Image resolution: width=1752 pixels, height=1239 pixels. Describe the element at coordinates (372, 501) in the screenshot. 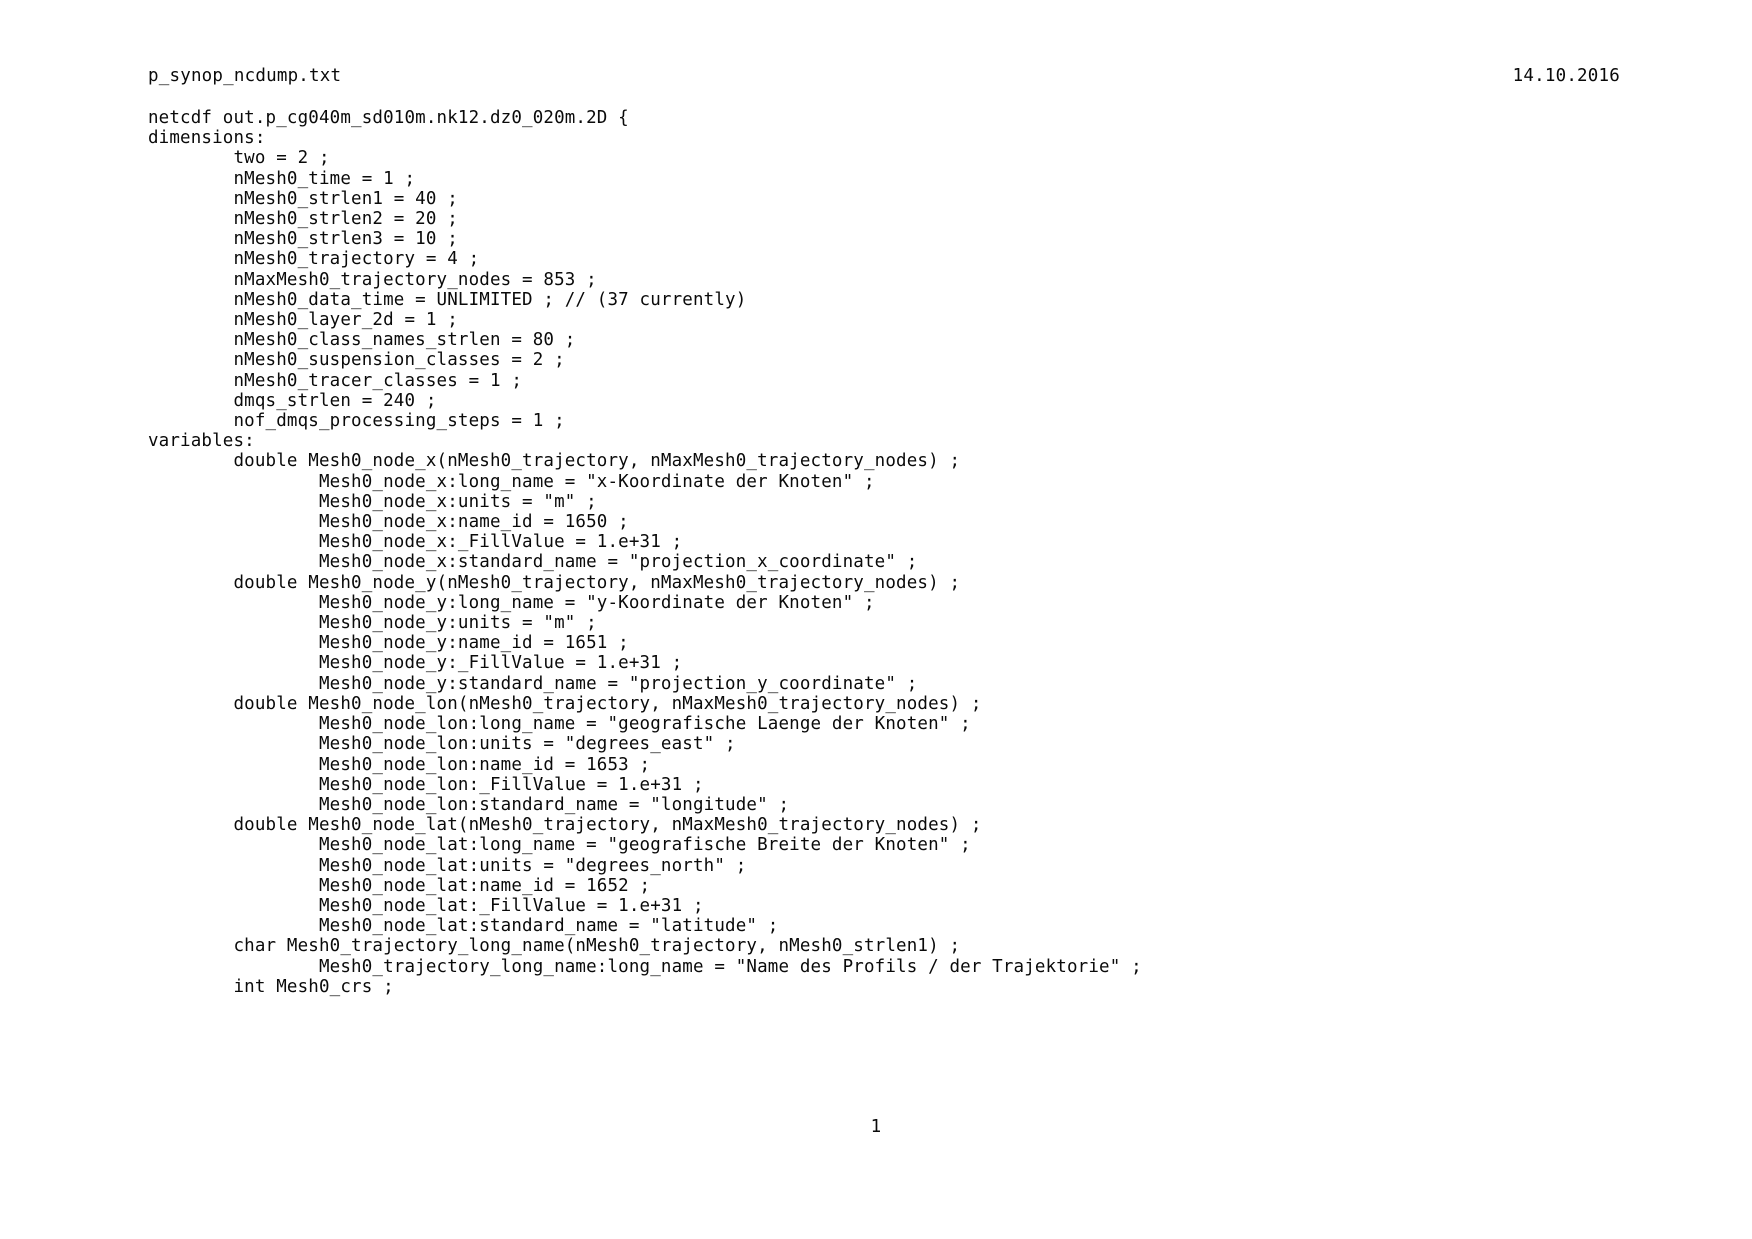

I see `ncdump-line: Mesh0_node_x:units = "m" ;` at that location.